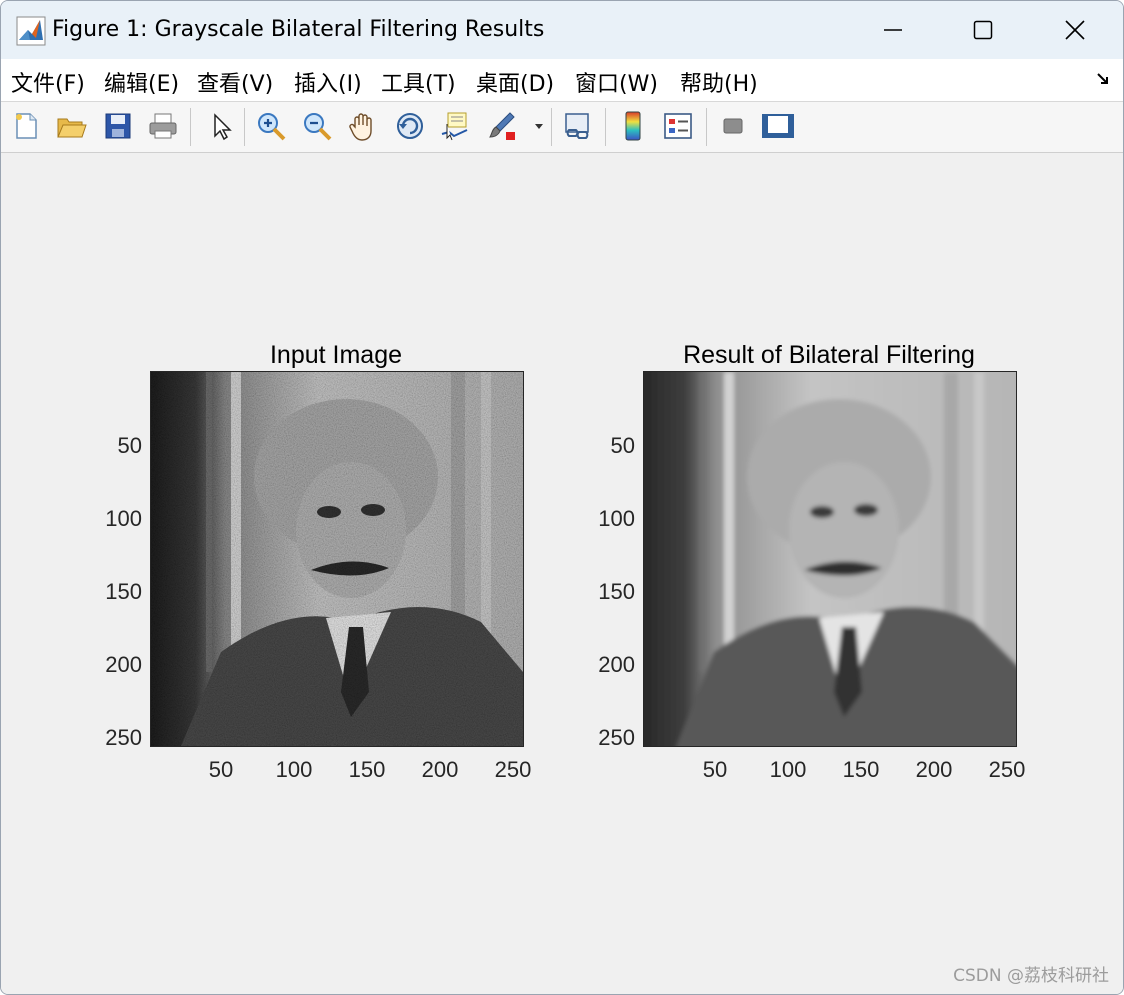 The width and height of the screenshot is (1124, 995). What do you see at coordinates (410, 126) in the screenshot?
I see `rotate-3d-icon` at bounding box center [410, 126].